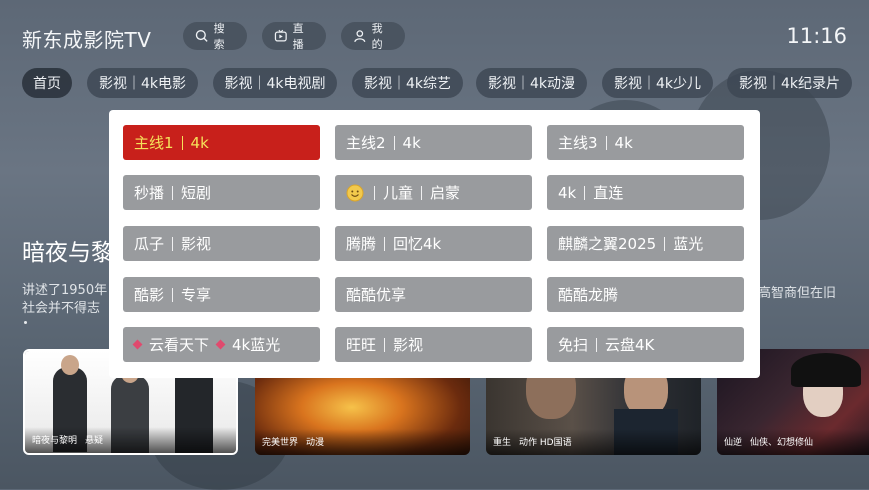 The height and width of the screenshot is (490, 869). What do you see at coordinates (361, 345) in the screenshot?
I see `source-option-name: 旺旺` at bounding box center [361, 345].